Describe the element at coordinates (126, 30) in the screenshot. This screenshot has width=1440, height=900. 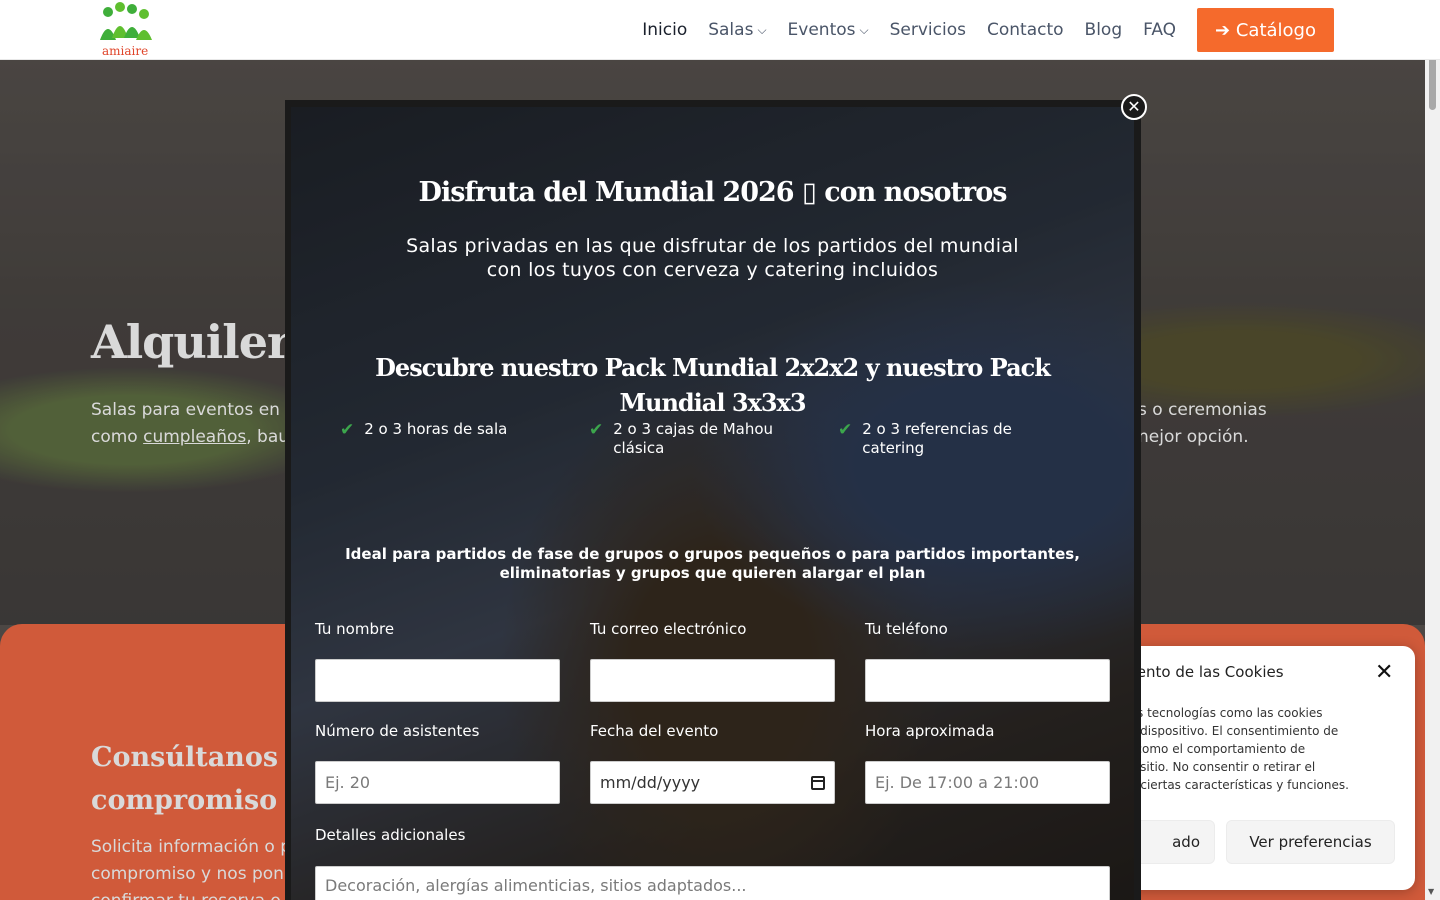
I see `site-logo: amiaire` at that location.